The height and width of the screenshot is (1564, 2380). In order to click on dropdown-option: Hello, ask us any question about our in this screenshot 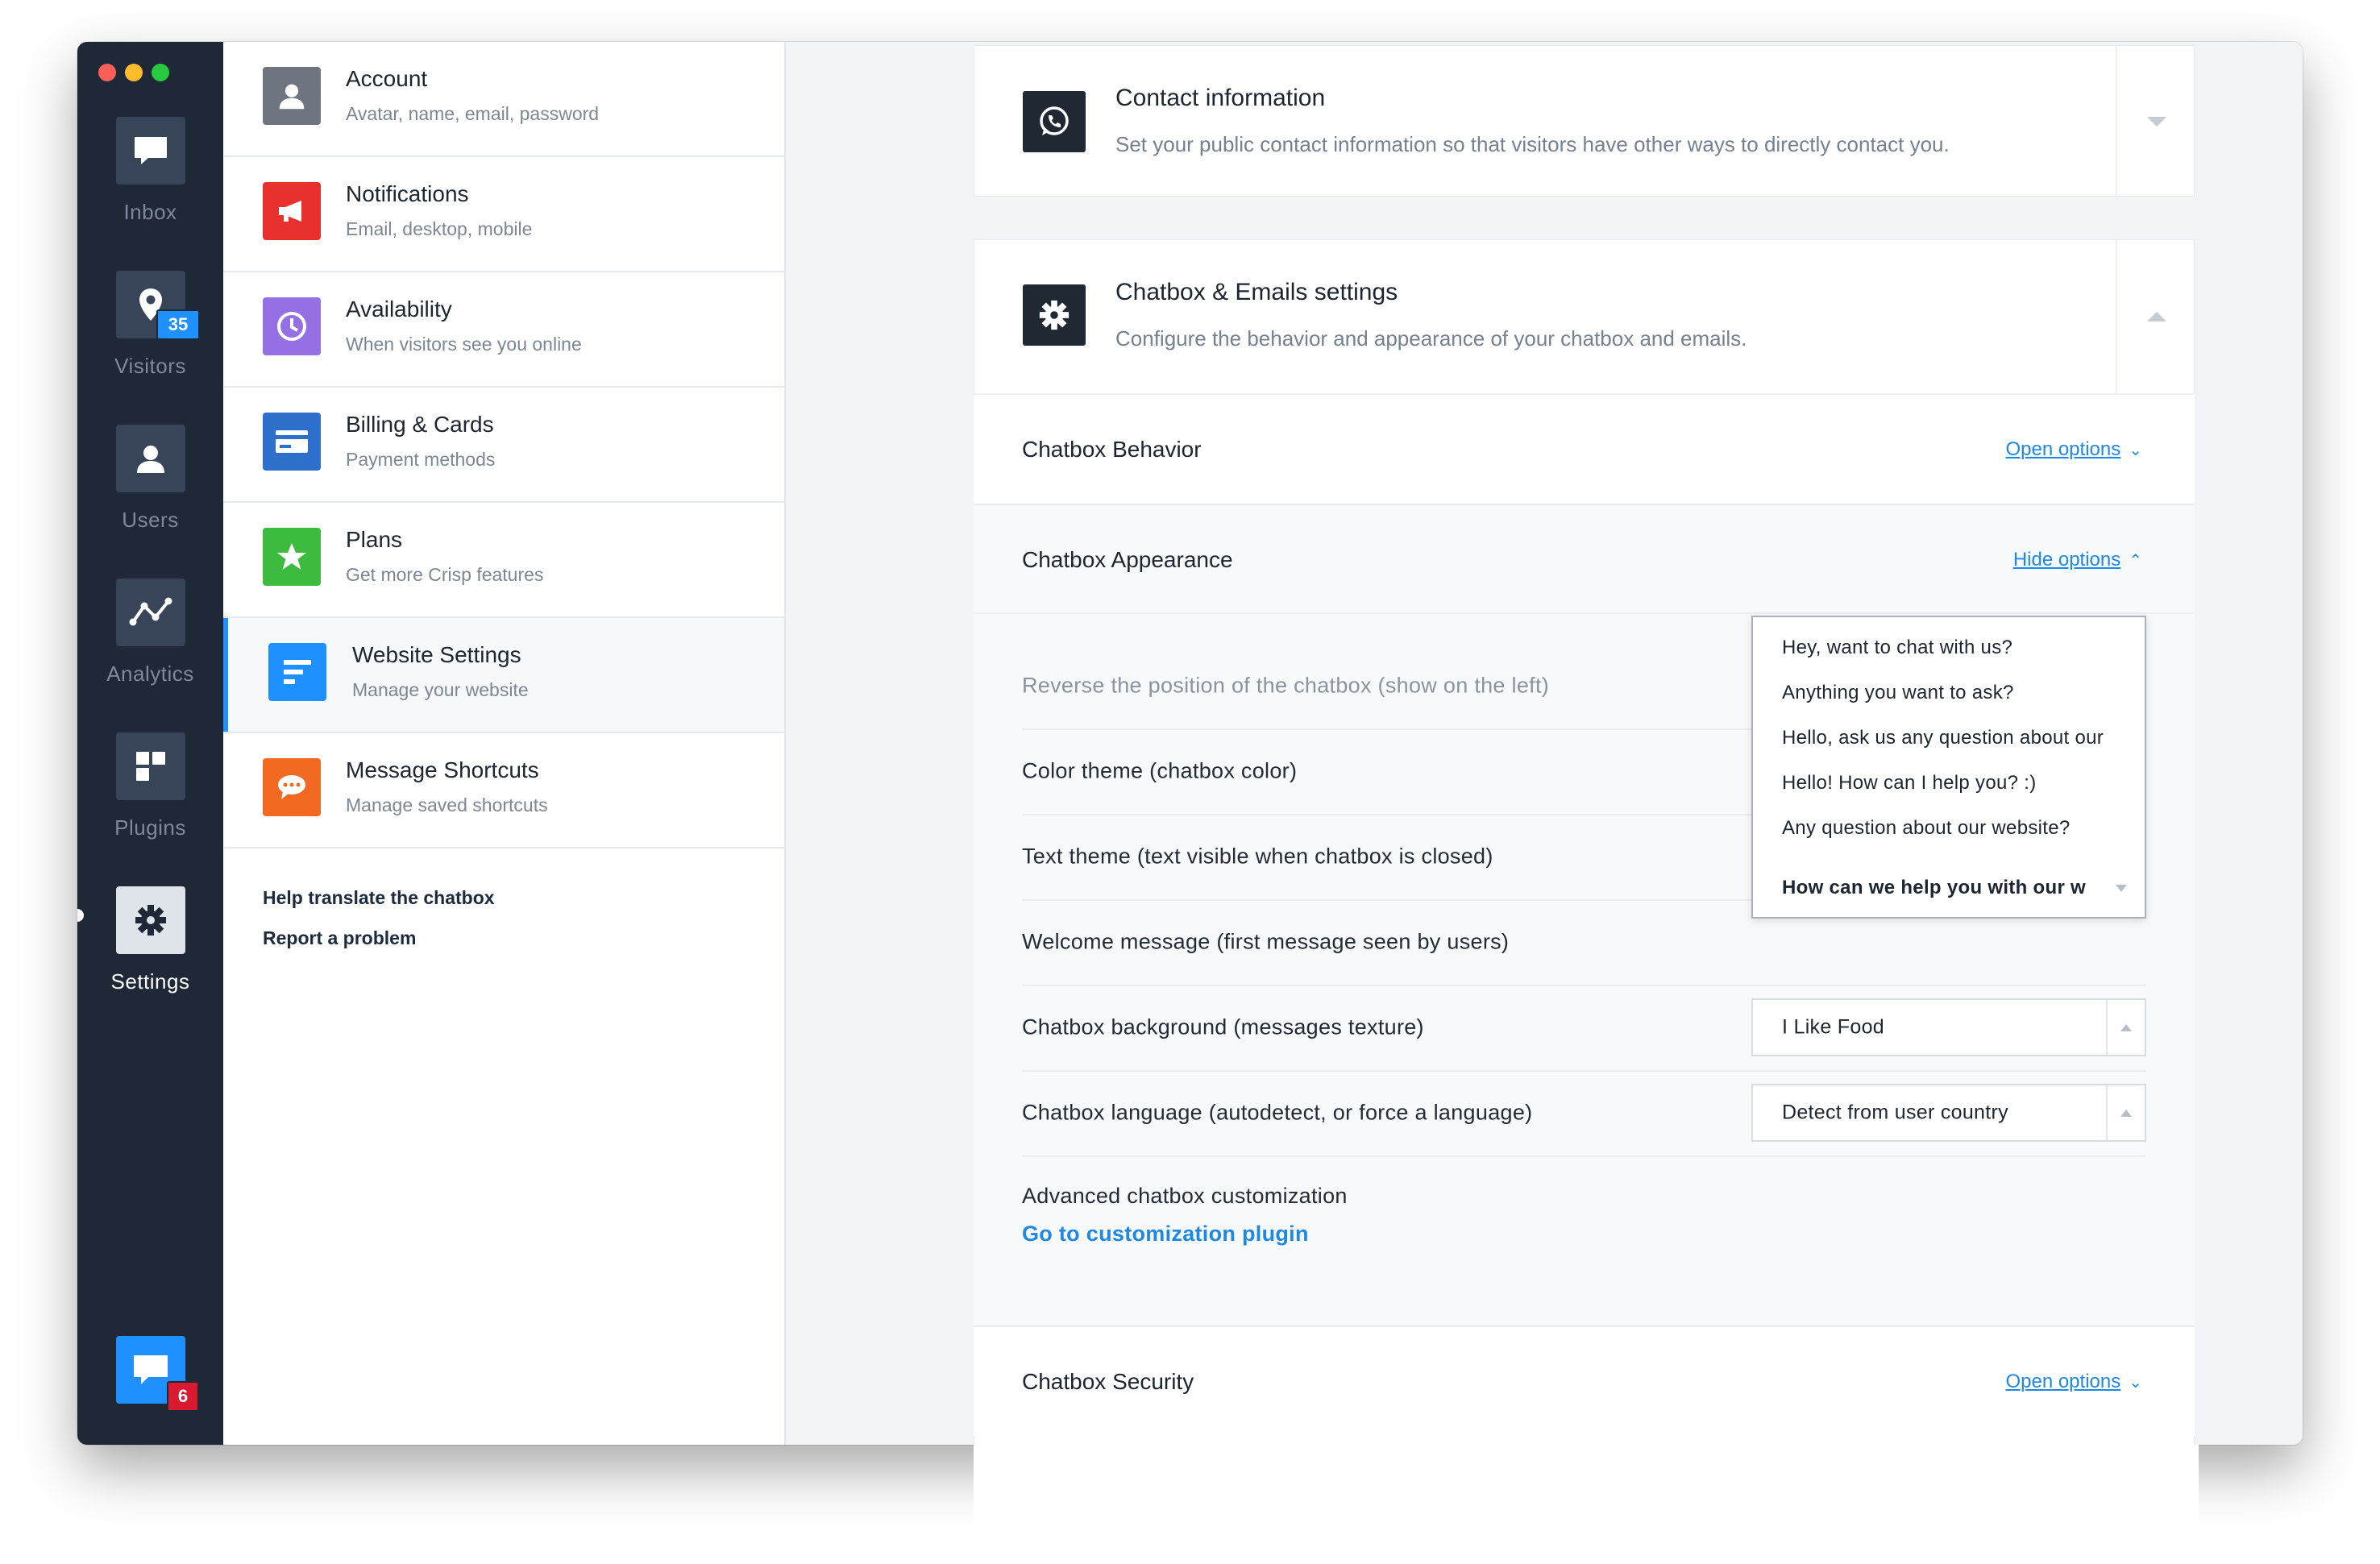, I will do `click(1943, 738)`.